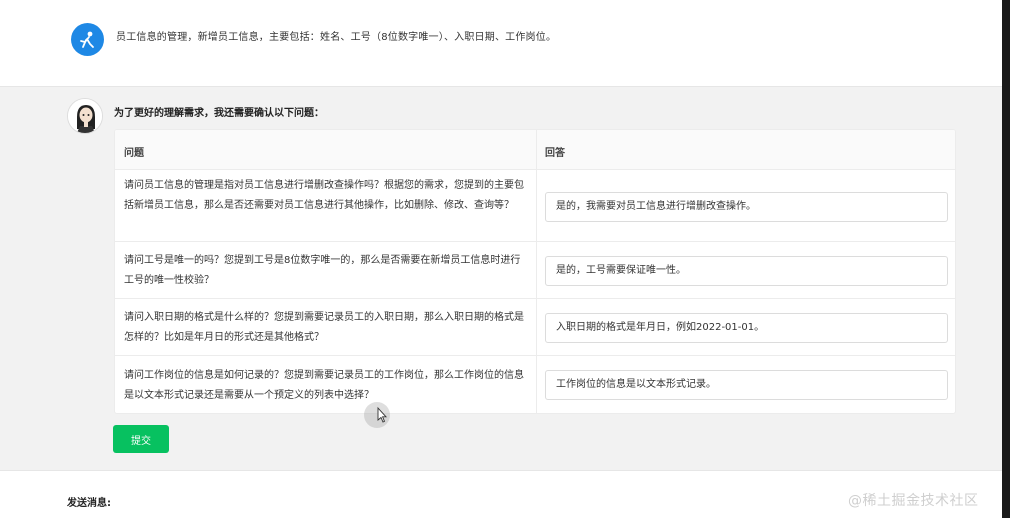  I want to click on answer-input: 入职日期的格式是年月日，例如2022-01-01。, so click(746, 328).